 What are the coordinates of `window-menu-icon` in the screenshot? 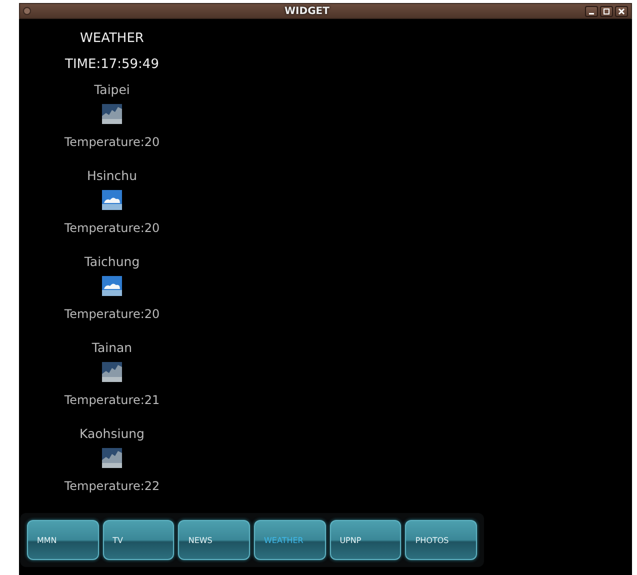 It's located at (27, 11).